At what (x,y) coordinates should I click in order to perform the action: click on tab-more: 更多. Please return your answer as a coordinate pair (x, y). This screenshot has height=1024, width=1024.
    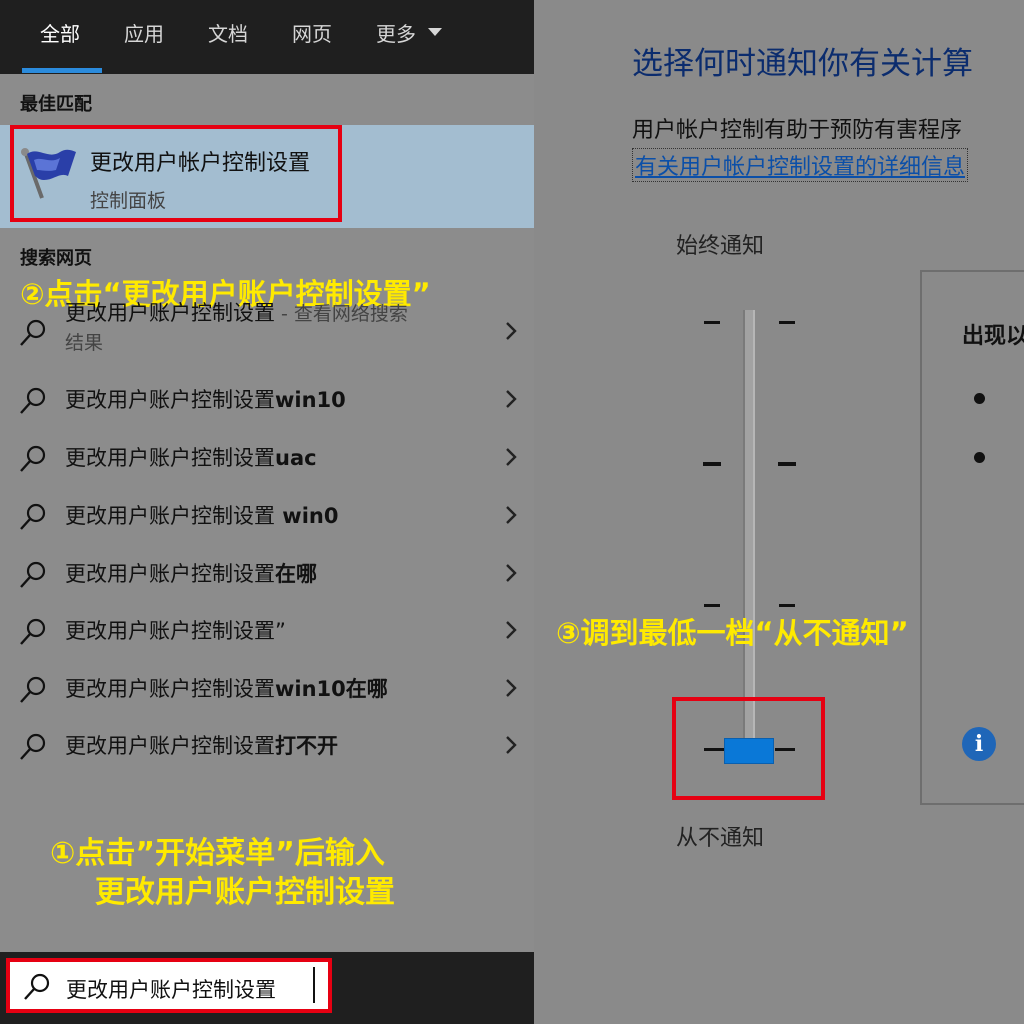
    Looking at the image, I should click on (396, 32).